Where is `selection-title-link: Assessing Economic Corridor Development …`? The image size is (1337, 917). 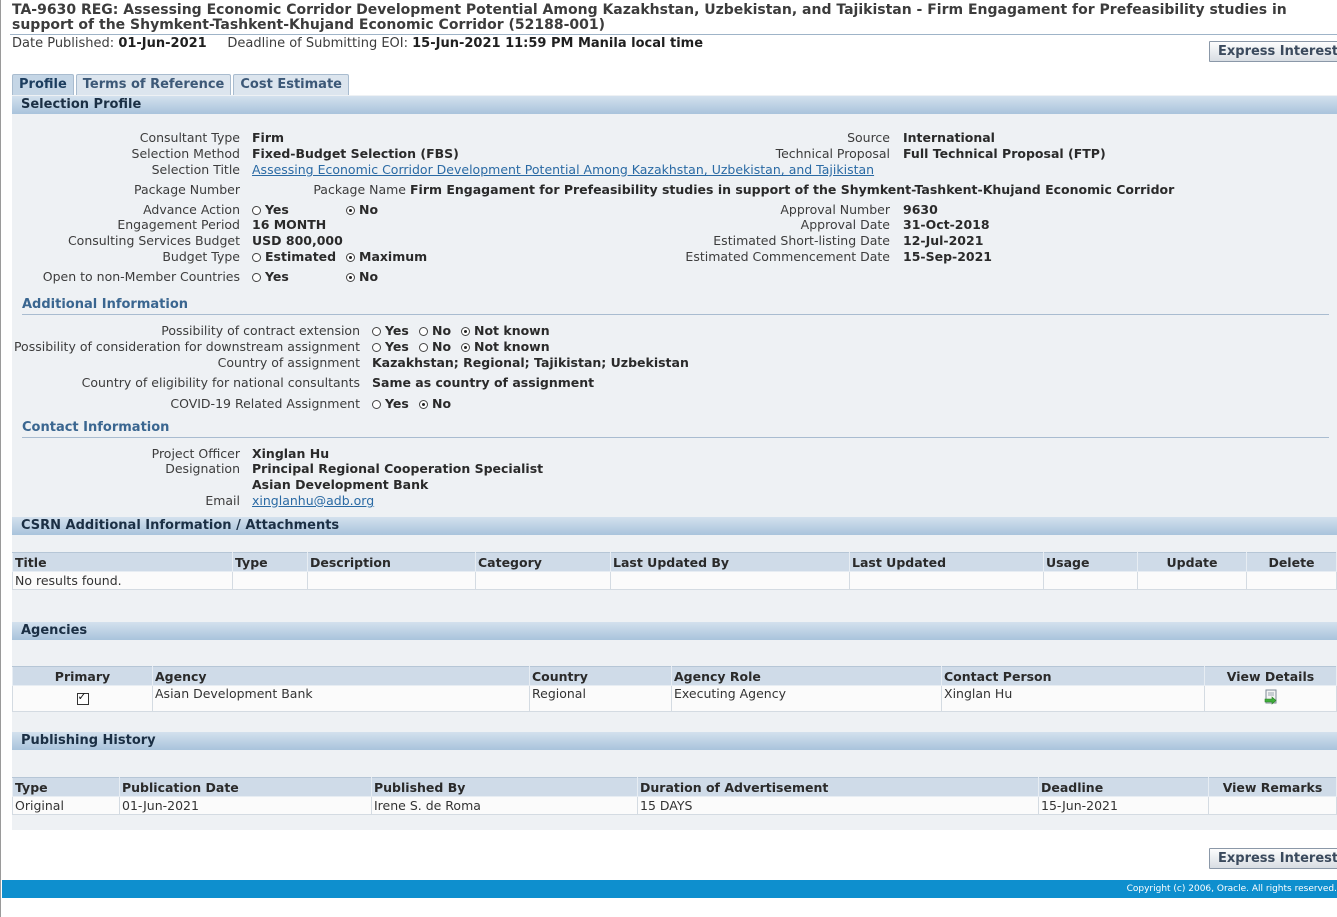 selection-title-link: Assessing Economic Corridor Development … is located at coordinates (563, 169).